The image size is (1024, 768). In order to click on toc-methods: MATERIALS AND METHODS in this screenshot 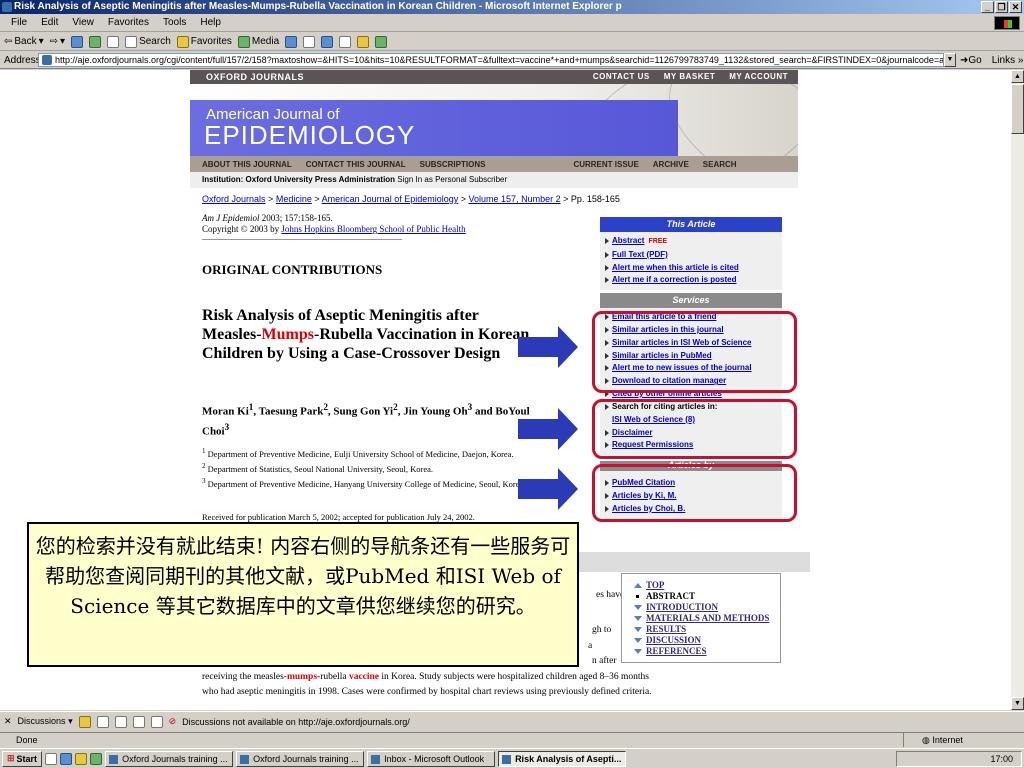, I will do `click(701, 618)`.